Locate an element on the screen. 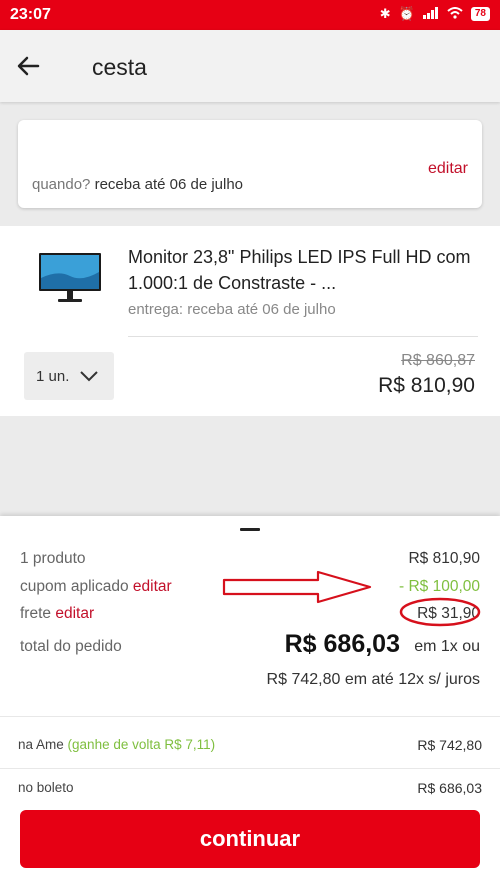  delivery-edit-link: editar is located at coordinates (448, 169).